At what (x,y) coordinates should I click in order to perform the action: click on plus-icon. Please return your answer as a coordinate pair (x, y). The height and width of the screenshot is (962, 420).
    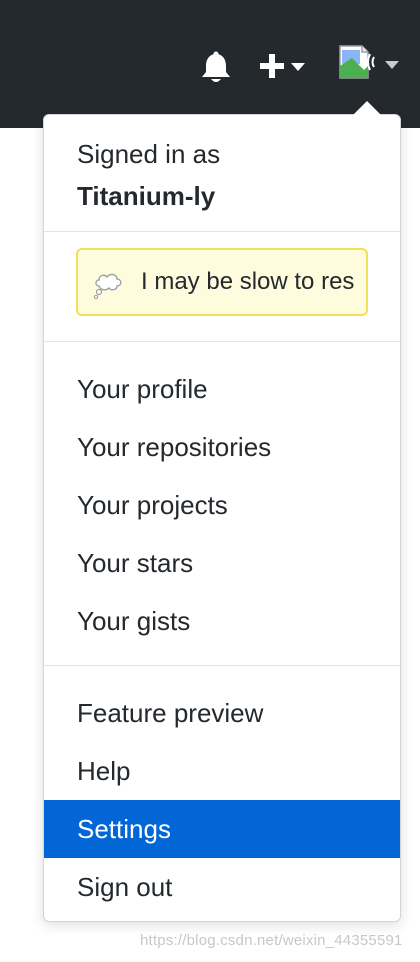
    Looking at the image, I should click on (272, 66).